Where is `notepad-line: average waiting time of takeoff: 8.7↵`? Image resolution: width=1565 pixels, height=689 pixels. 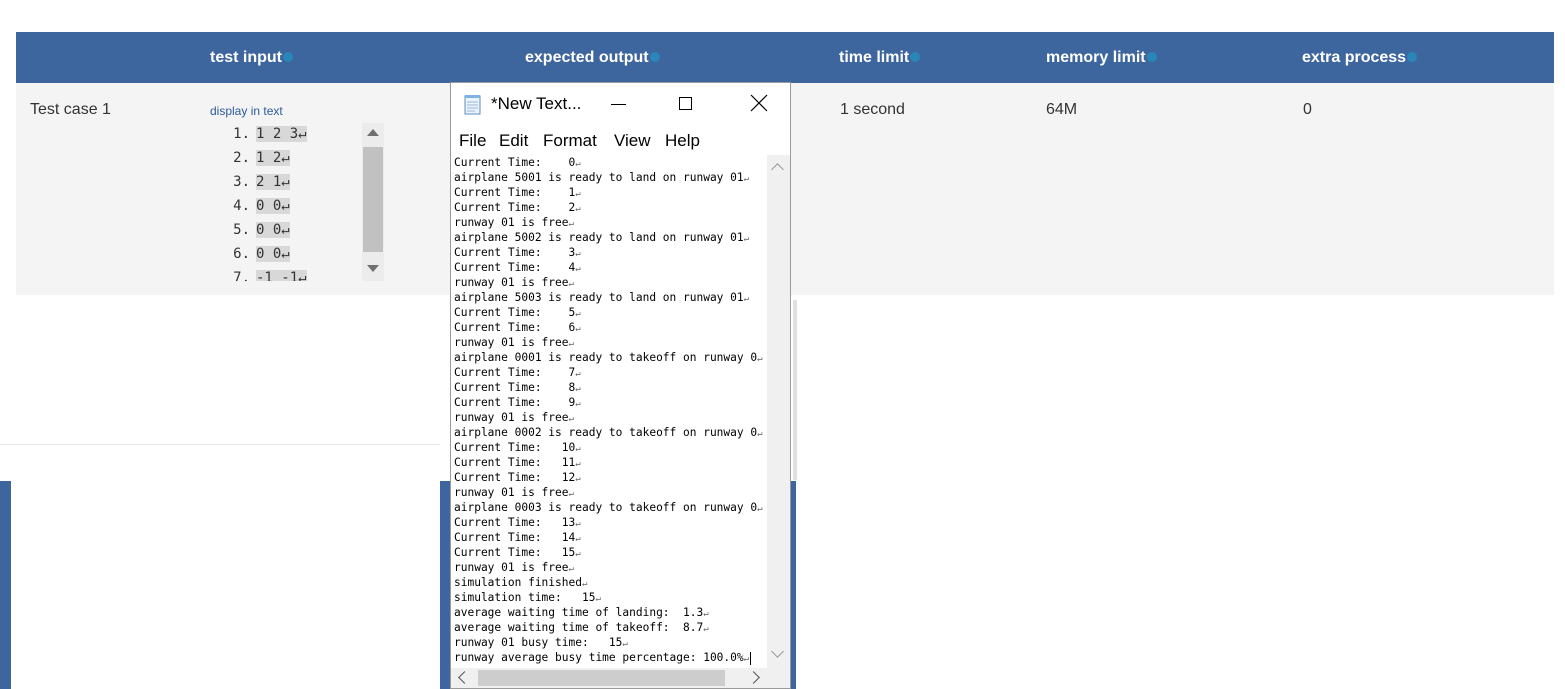 notepad-line: average waiting time of takeoff: 8.7↵ is located at coordinates (581, 627).